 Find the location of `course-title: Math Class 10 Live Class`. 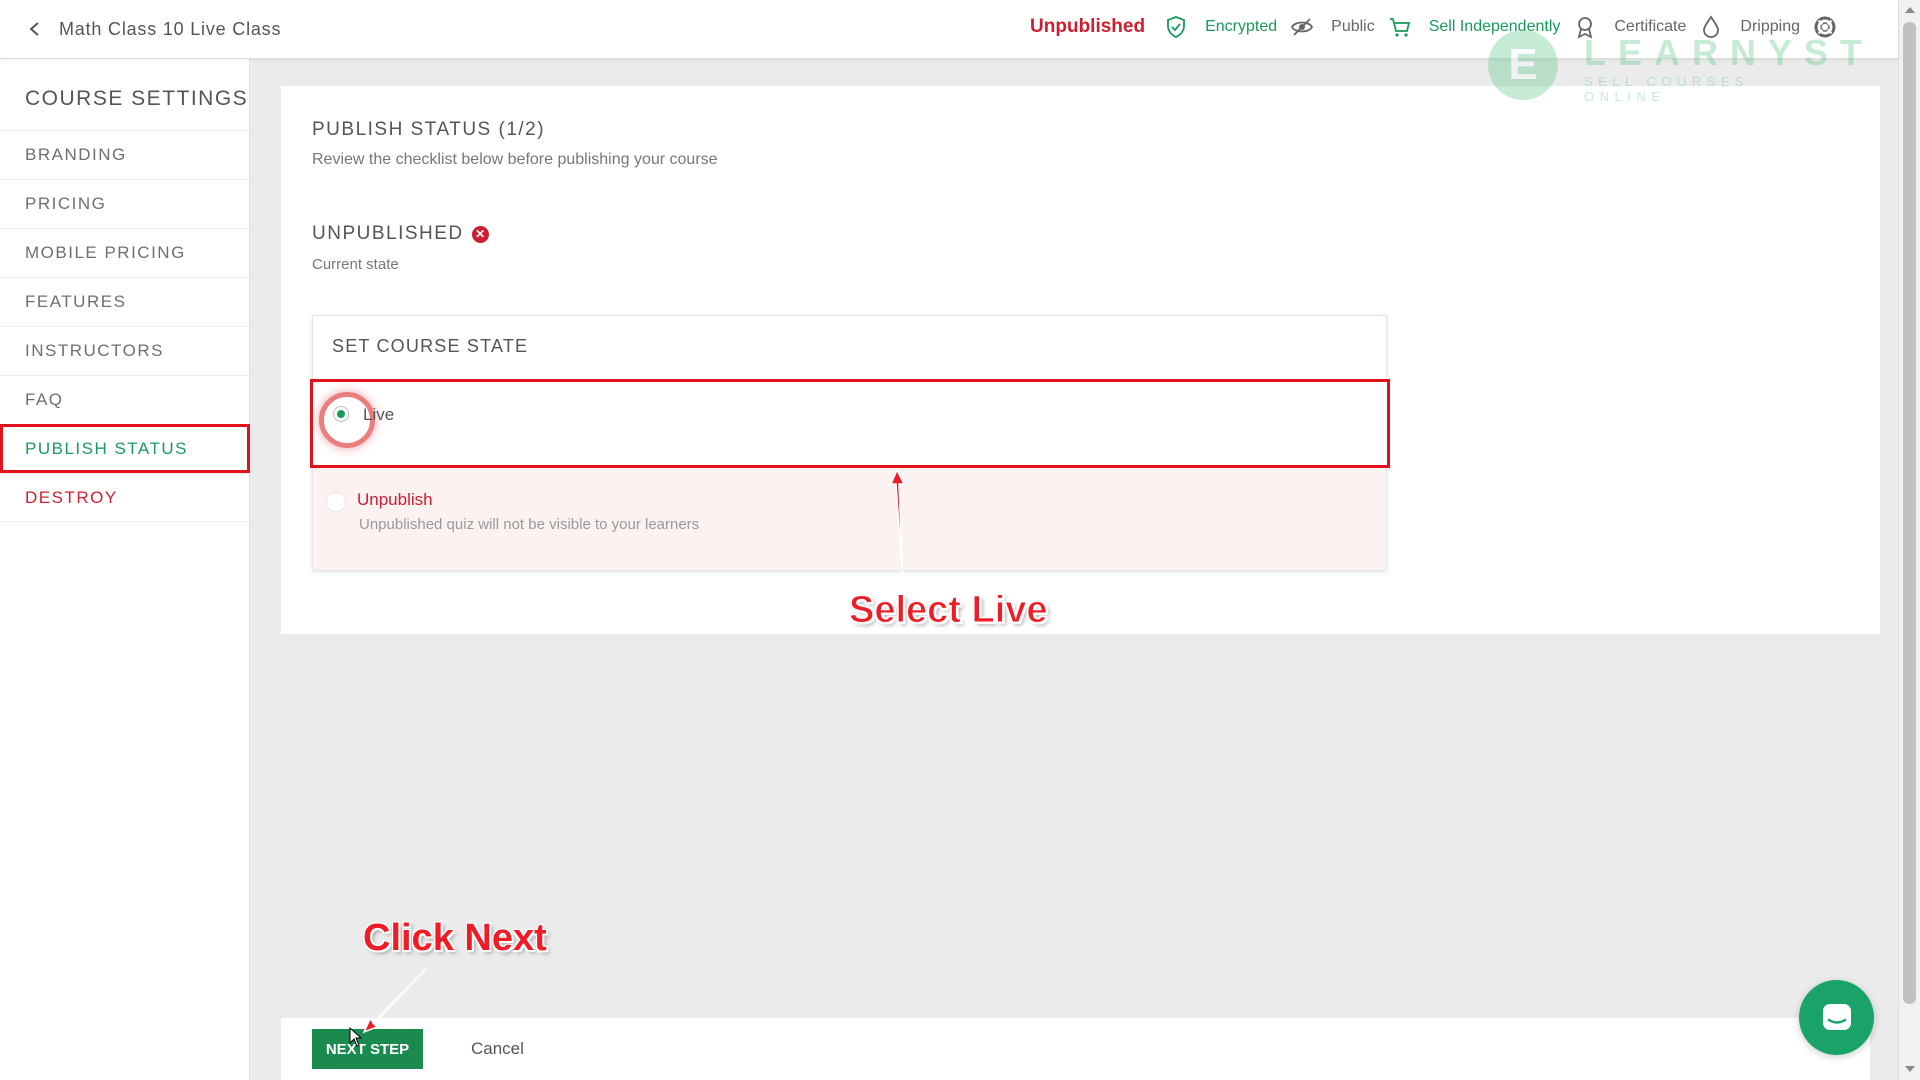

course-title: Math Class 10 Live Class is located at coordinates (170, 29).